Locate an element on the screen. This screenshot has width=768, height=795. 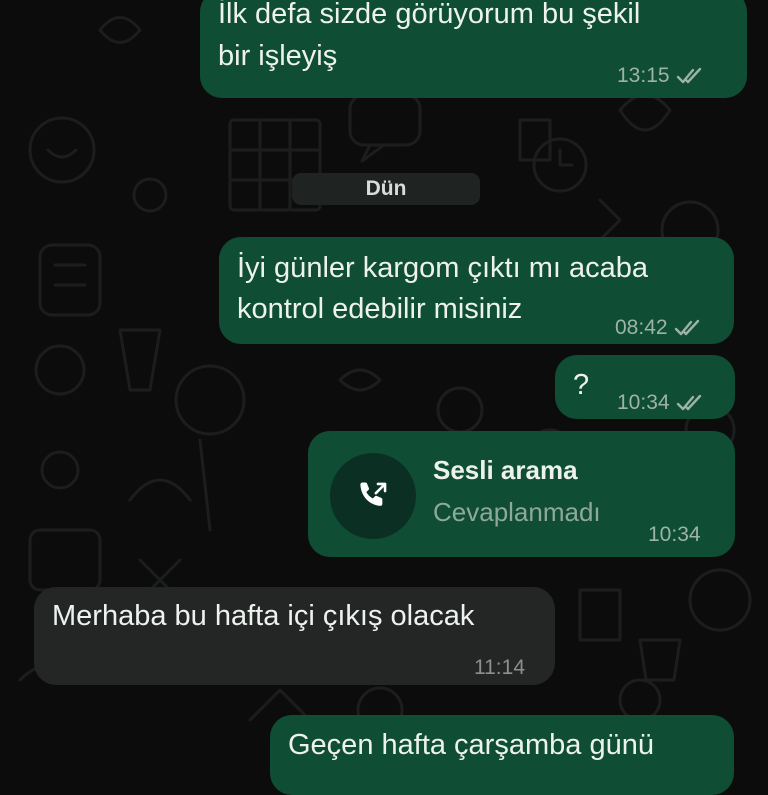
message-meta: 11:14 is located at coordinates (499, 668).